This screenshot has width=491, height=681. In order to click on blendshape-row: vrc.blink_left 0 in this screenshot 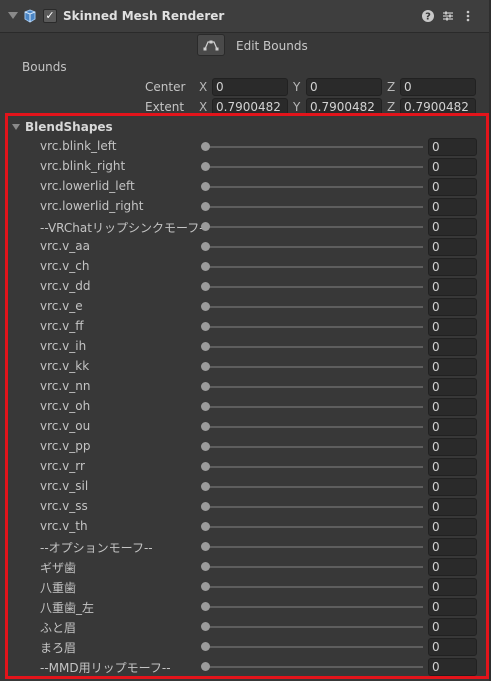, I will do `click(247, 147)`.